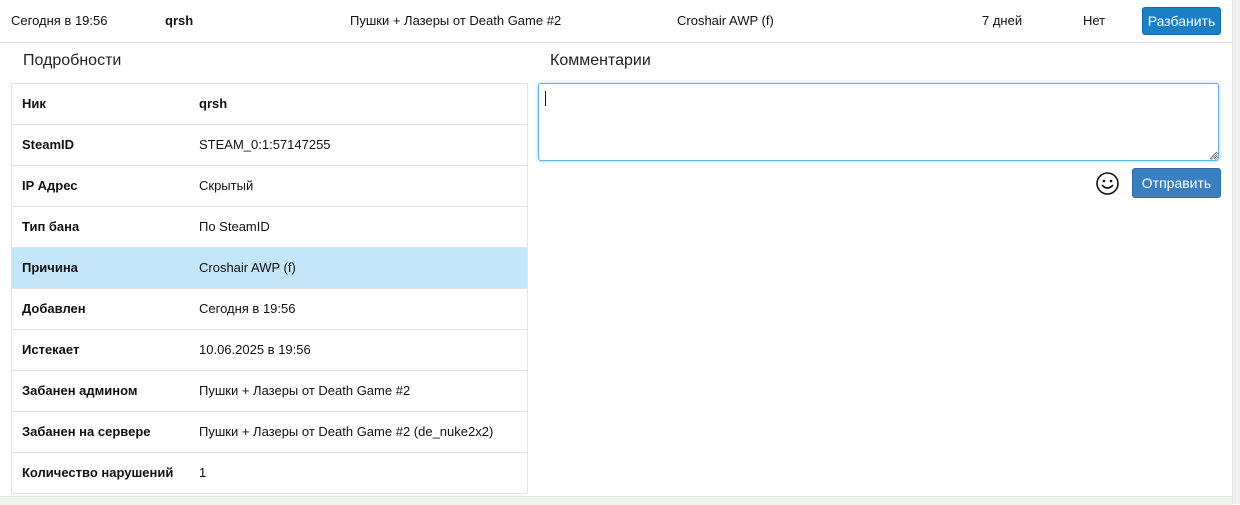 The image size is (1240, 505). Describe the element at coordinates (247, 308) in the screenshot. I see `details-value: Сегодня в 19:56` at that location.